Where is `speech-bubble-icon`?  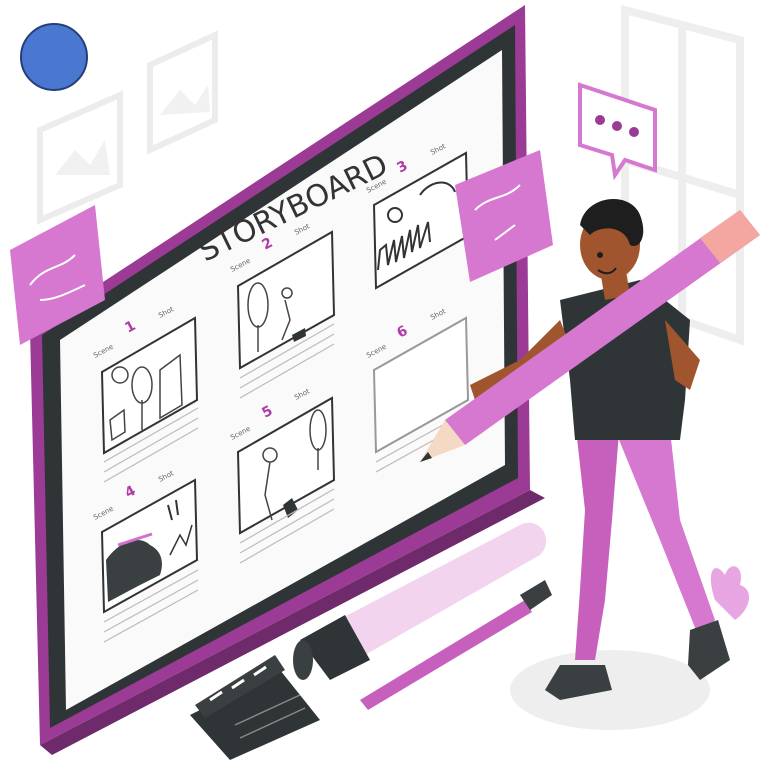
speech-bubble-icon is located at coordinates (617, 131).